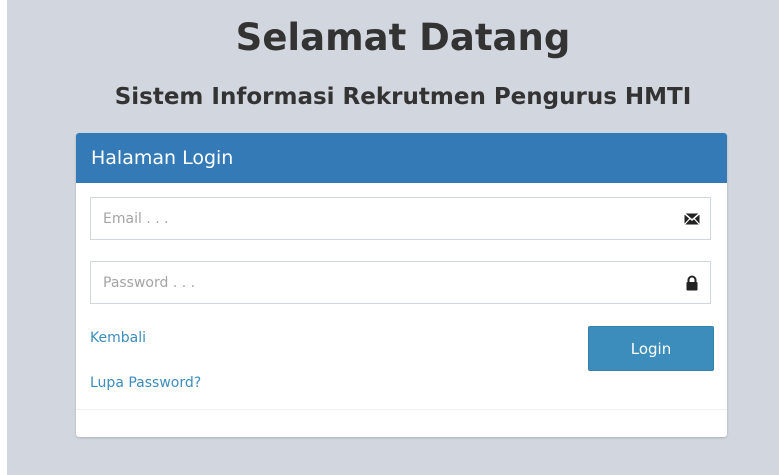 The image size is (779, 475). I want to click on email-field, so click(400, 218).